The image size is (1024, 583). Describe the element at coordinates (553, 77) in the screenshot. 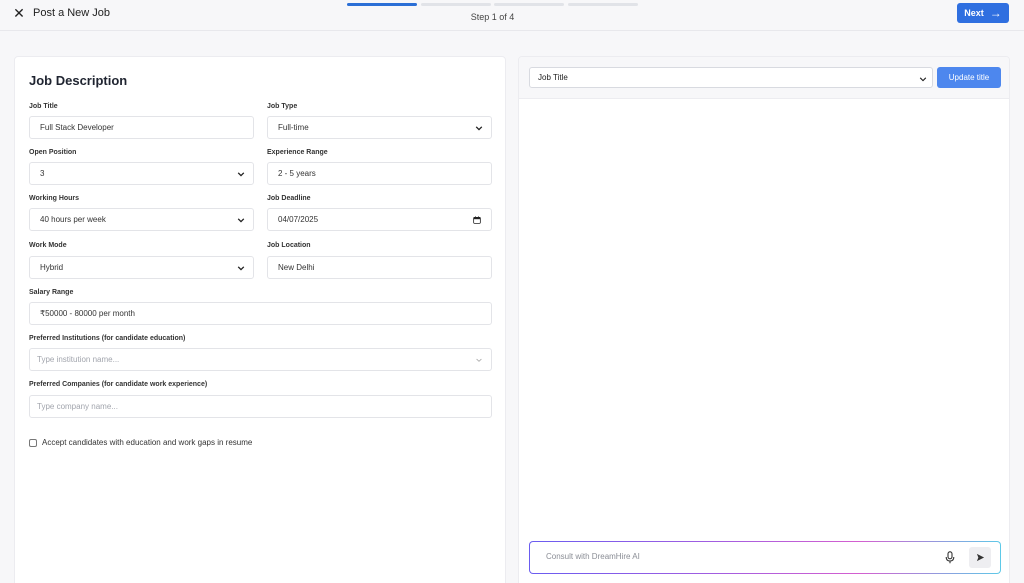

I see `job-title-select-value: Job Title` at that location.